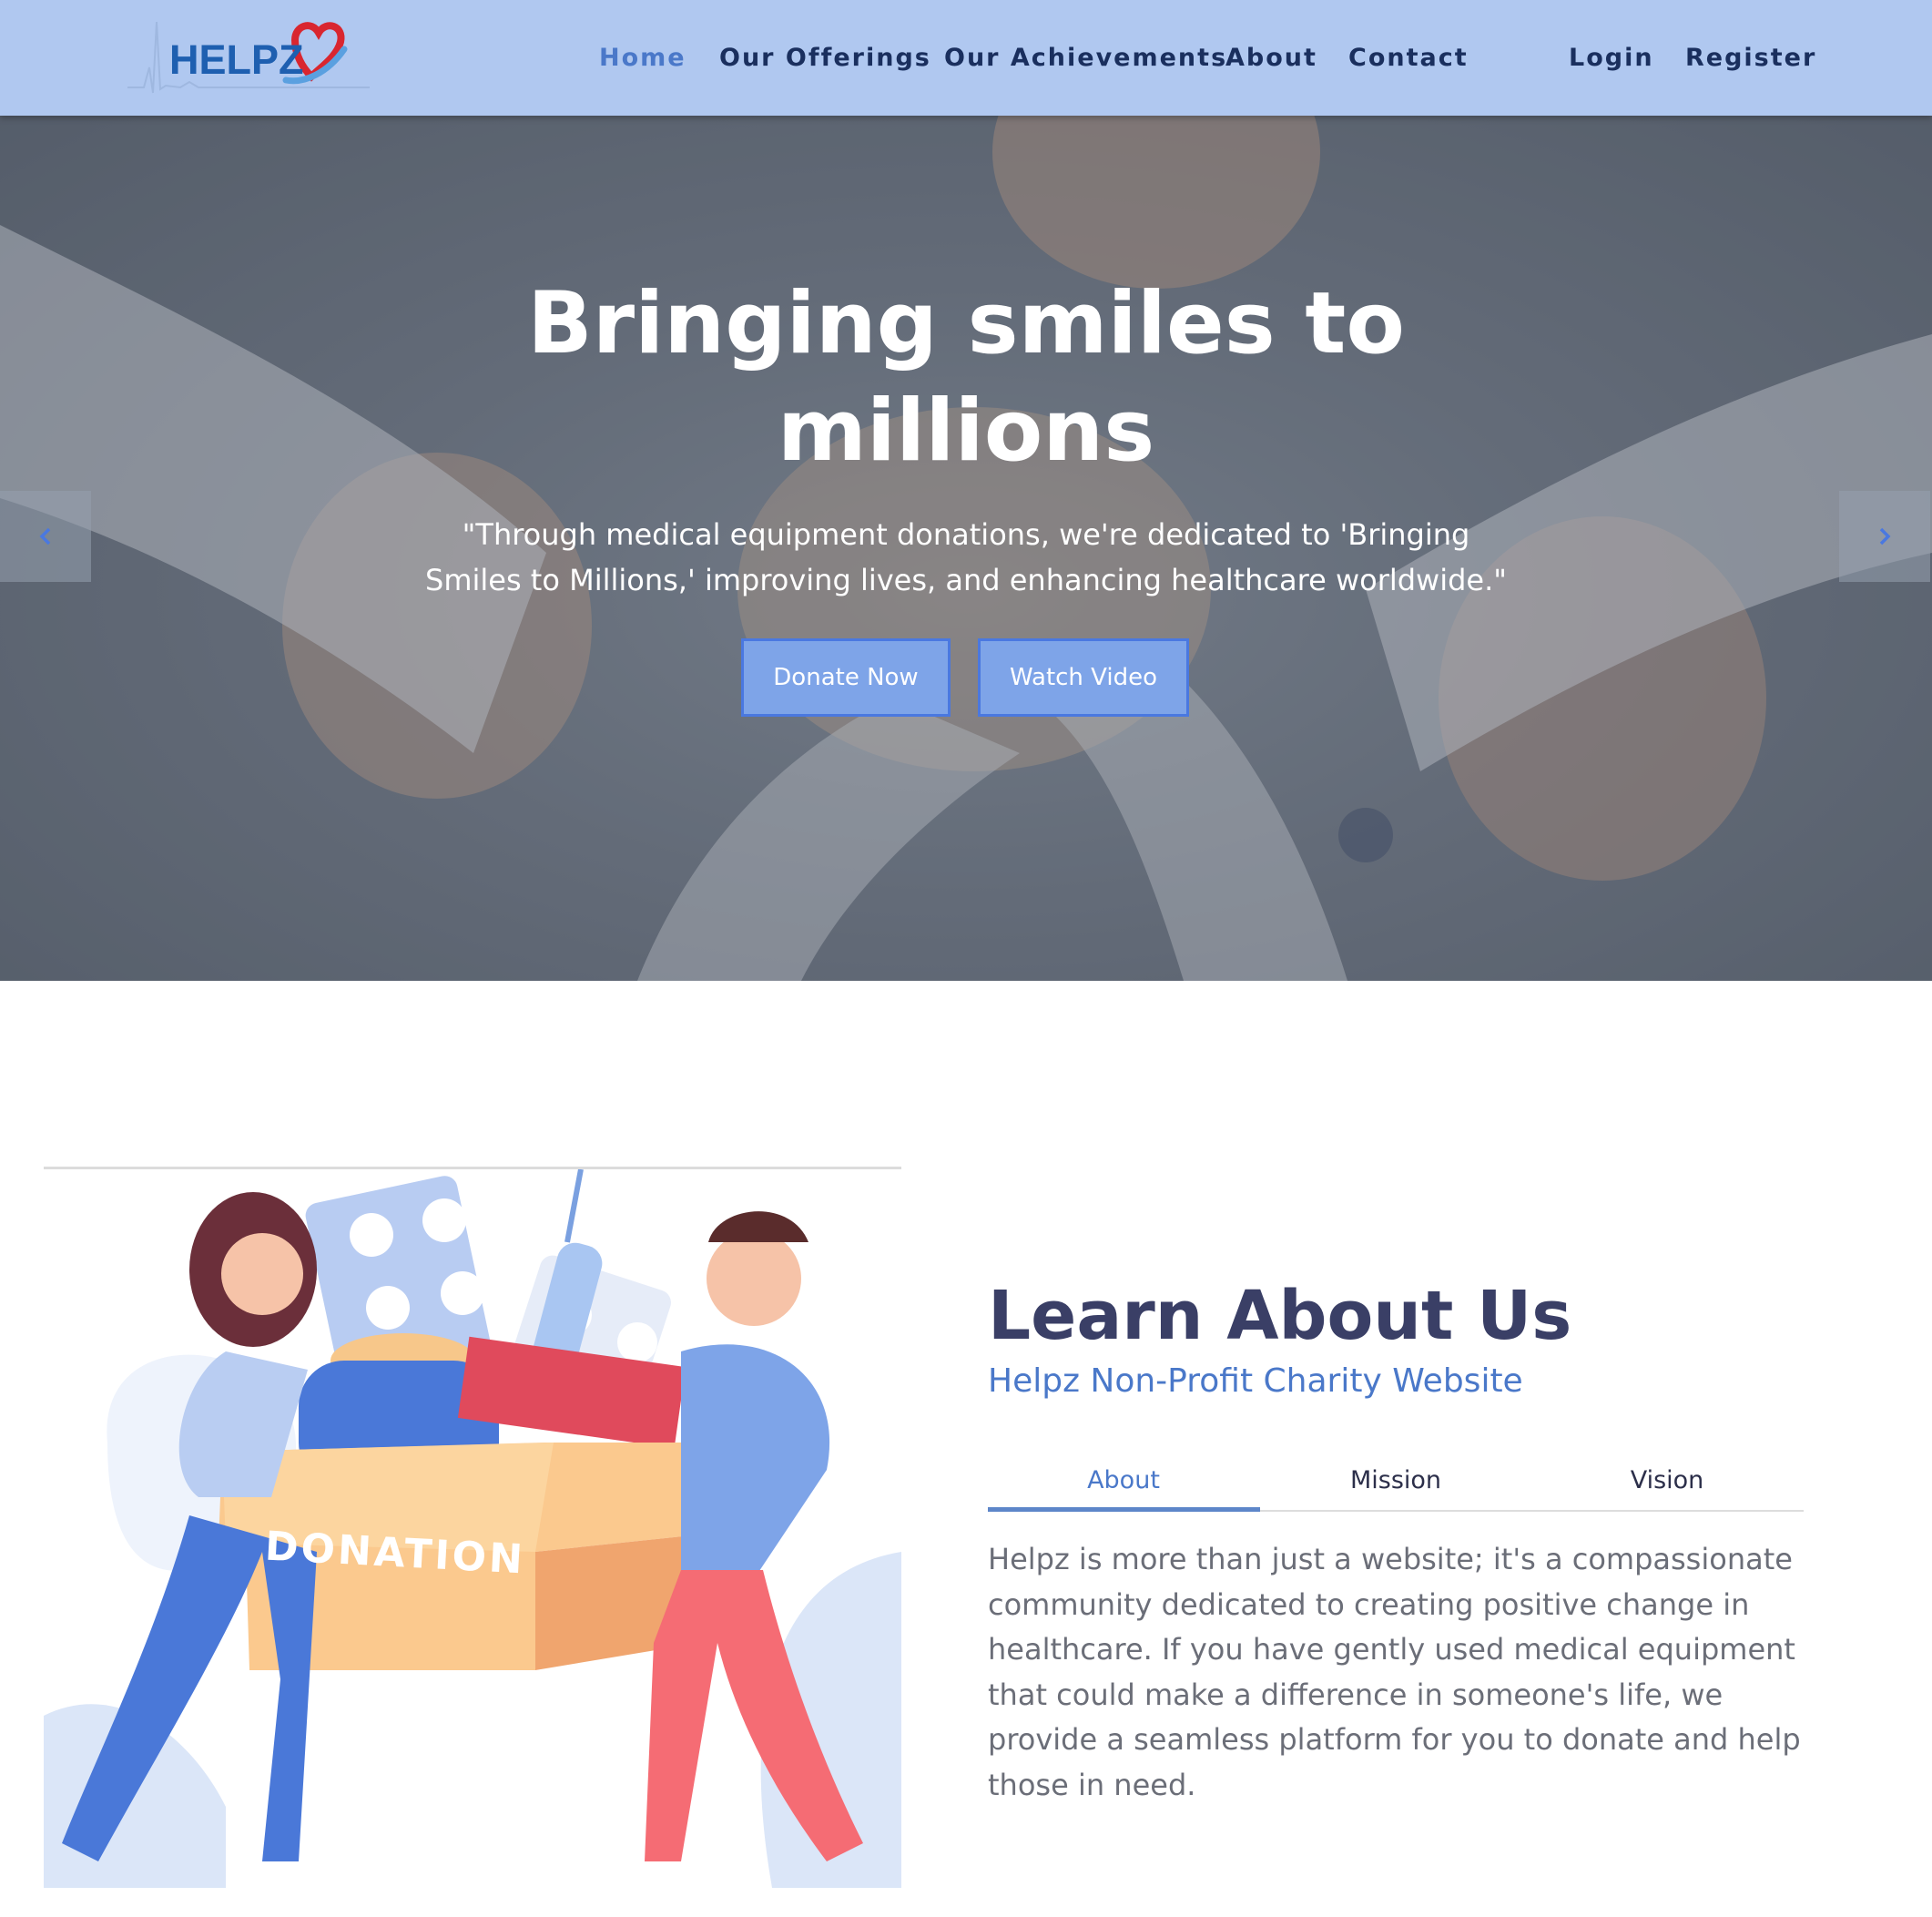 This screenshot has width=1932, height=1917. I want to click on chevron-left-icon, so click(45, 536).